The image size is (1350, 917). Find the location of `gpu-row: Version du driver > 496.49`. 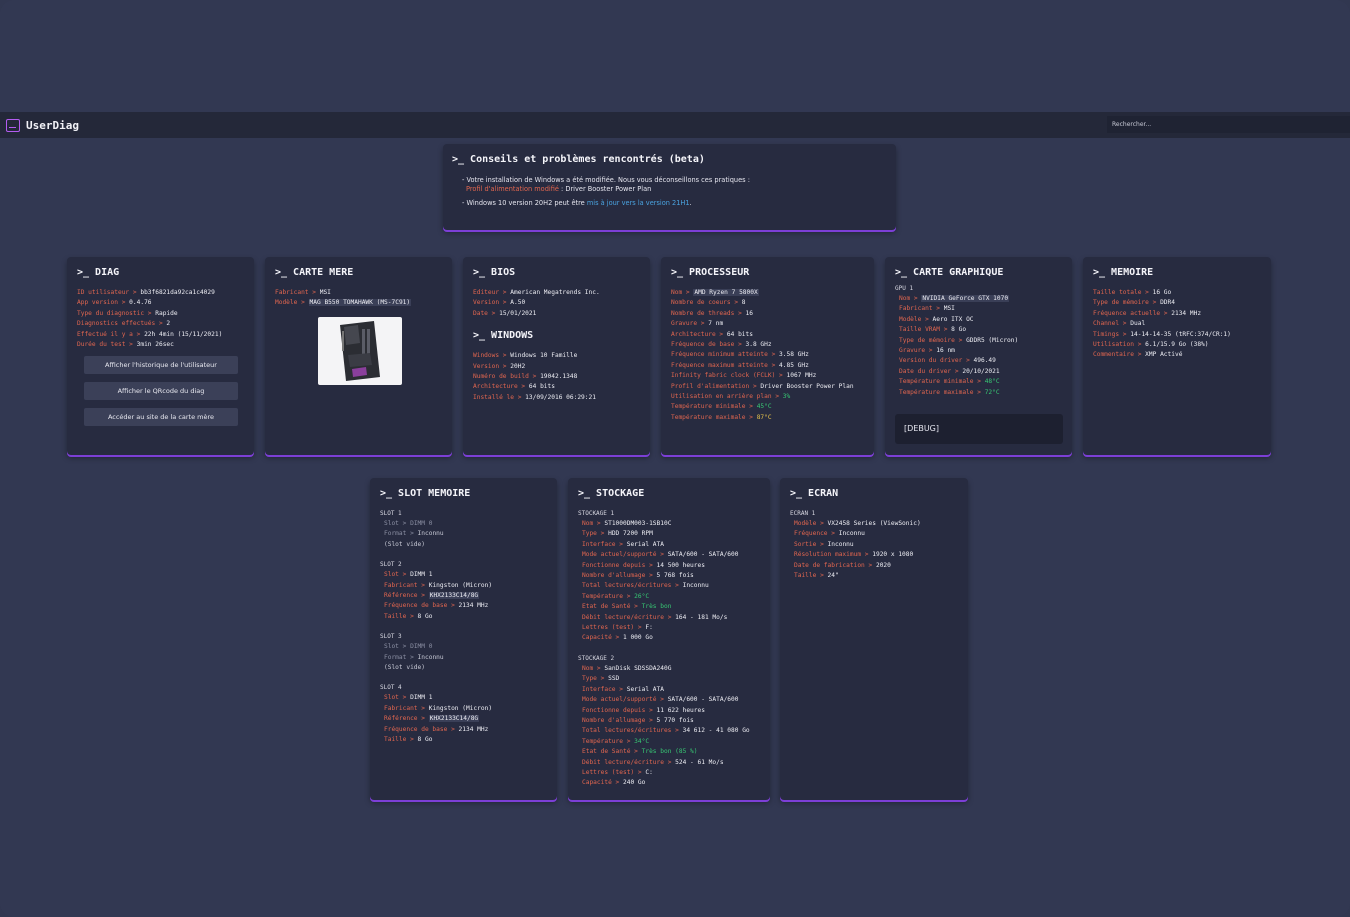

gpu-row: Version du driver > 496.49 is located at coordinates (947, 361).